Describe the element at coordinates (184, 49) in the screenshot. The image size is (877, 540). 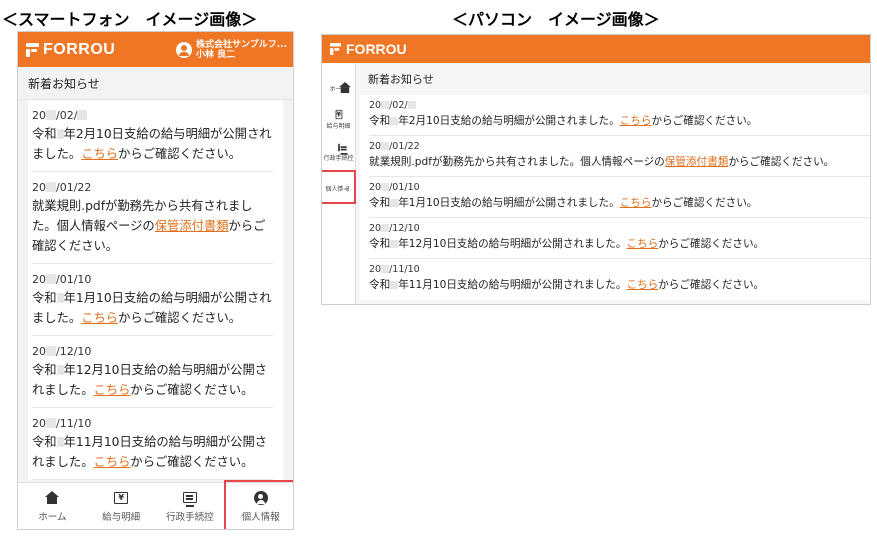
I see `user-icon` at that location.